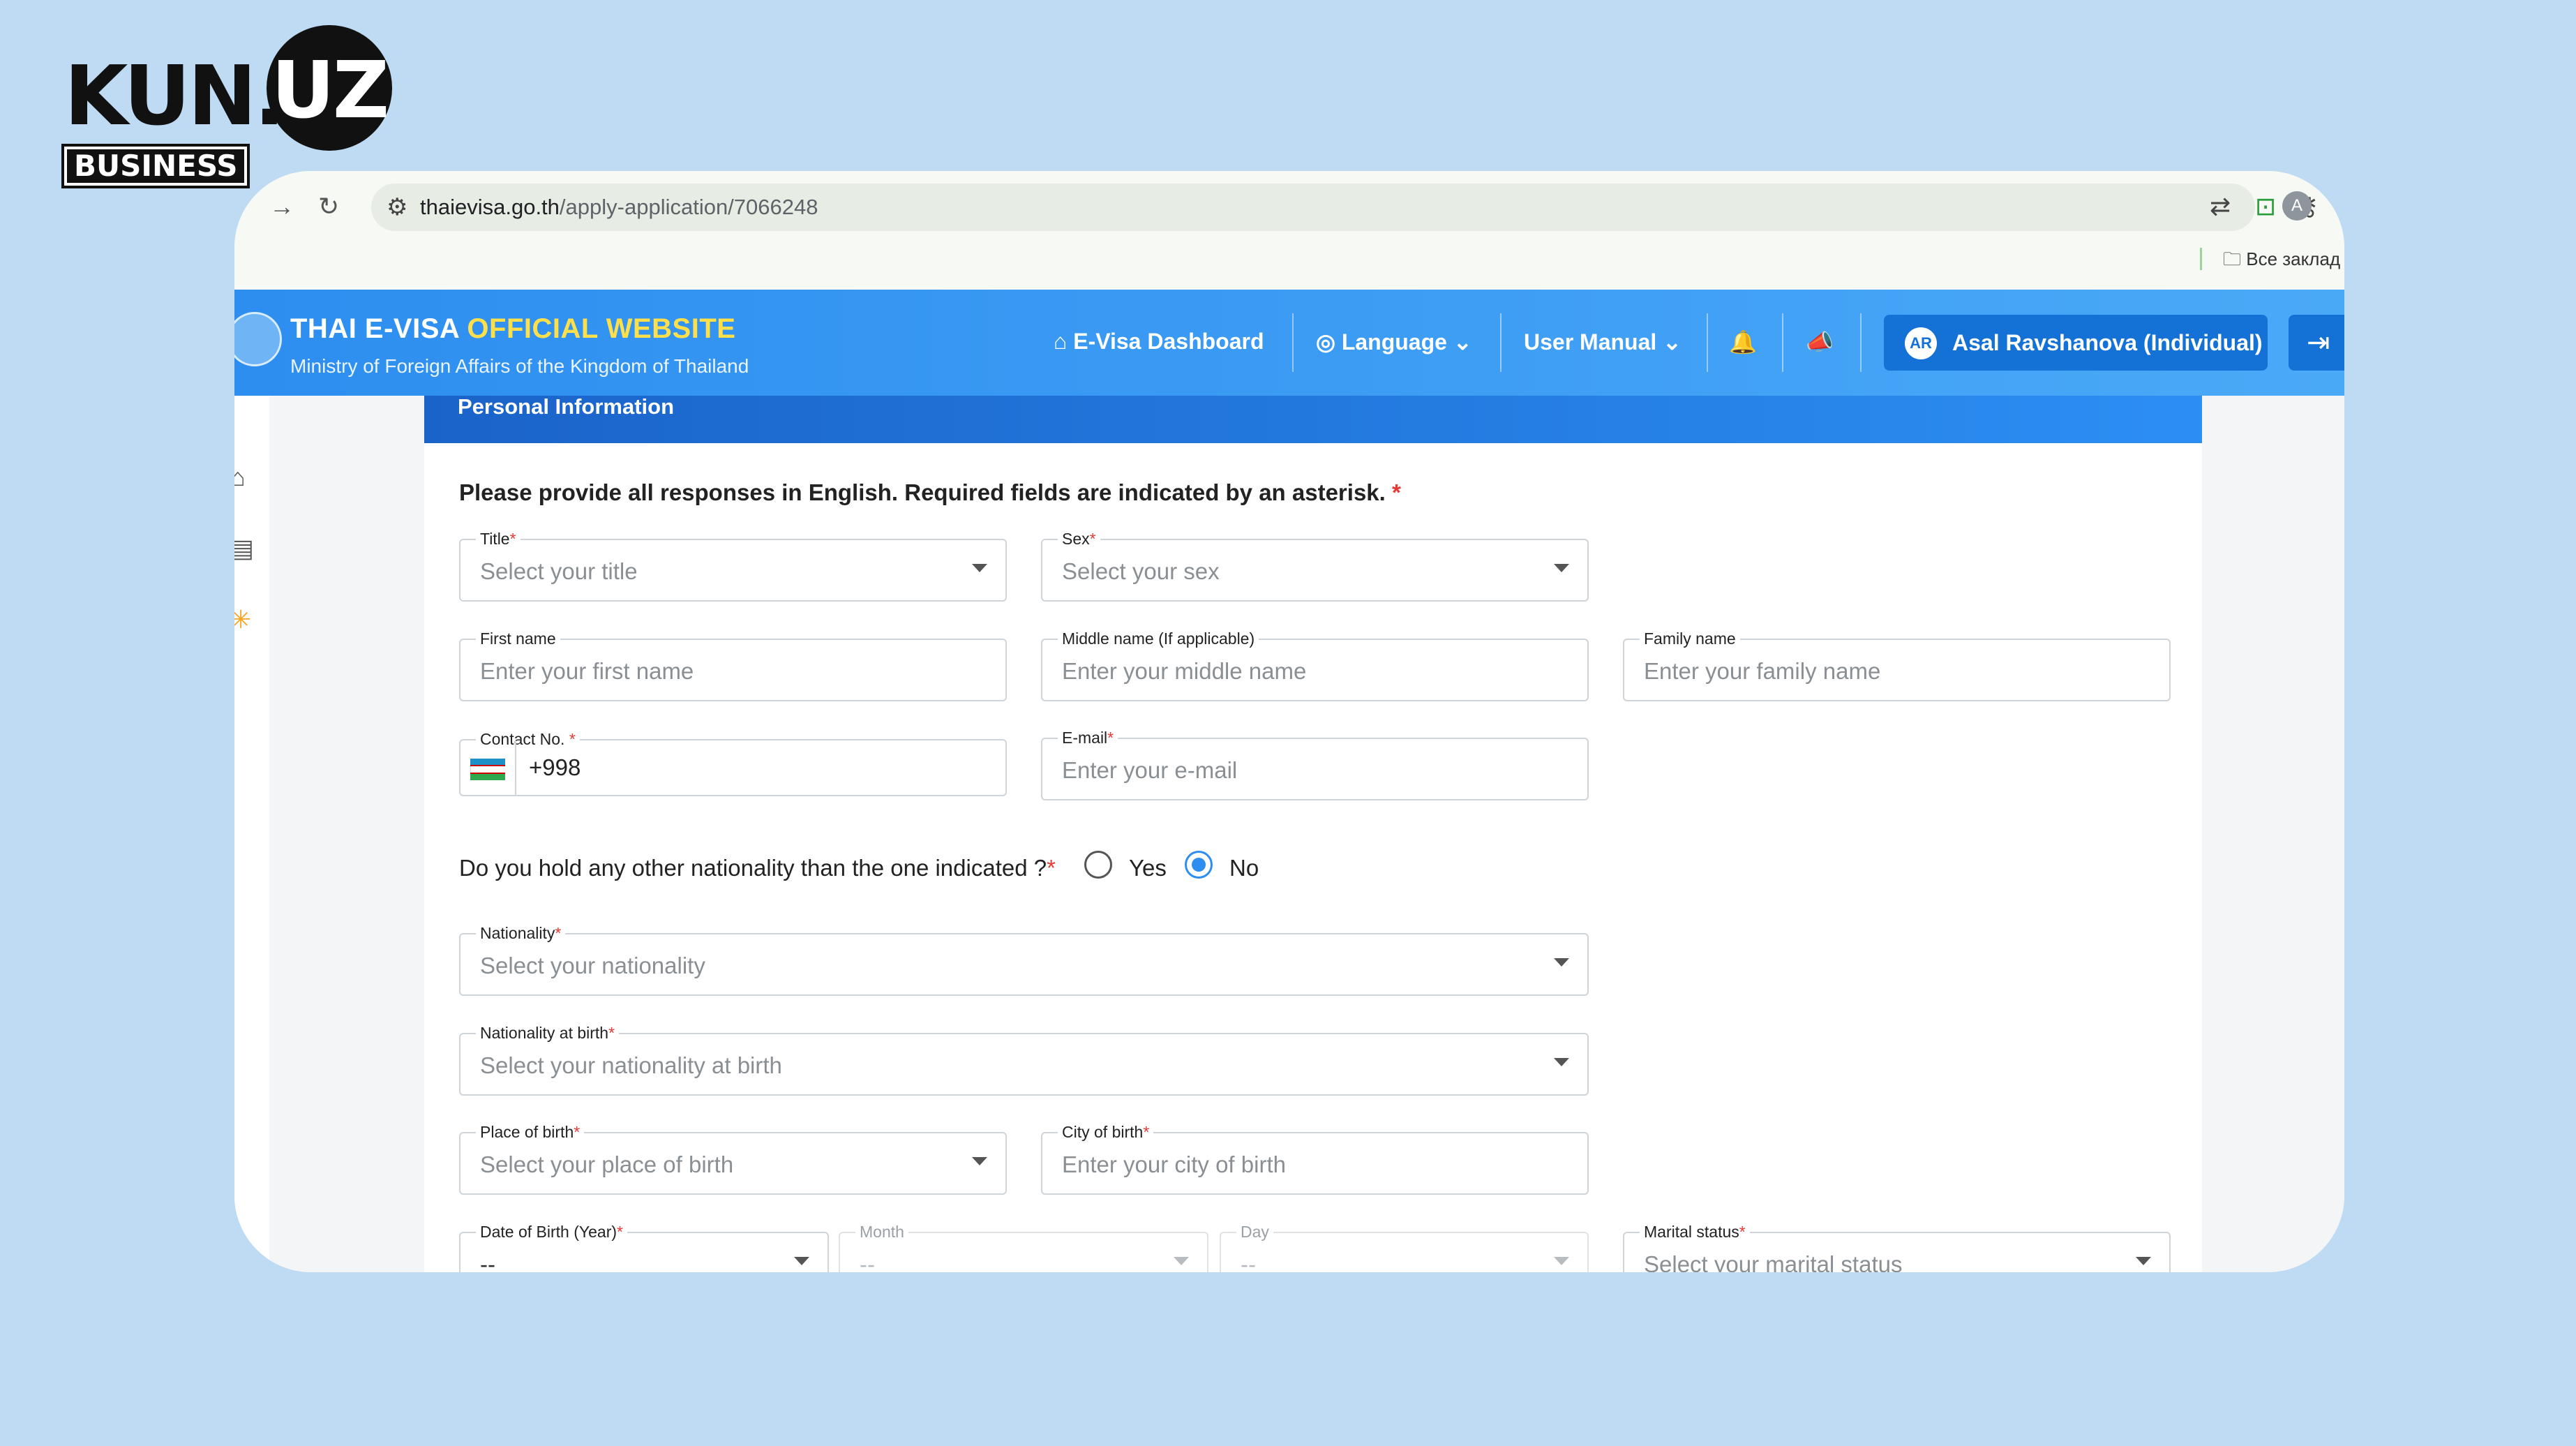 This screenshot has height=1446, width=2576. I want to click on sex-select: Sex* Select your sex, so click(1315, 566).